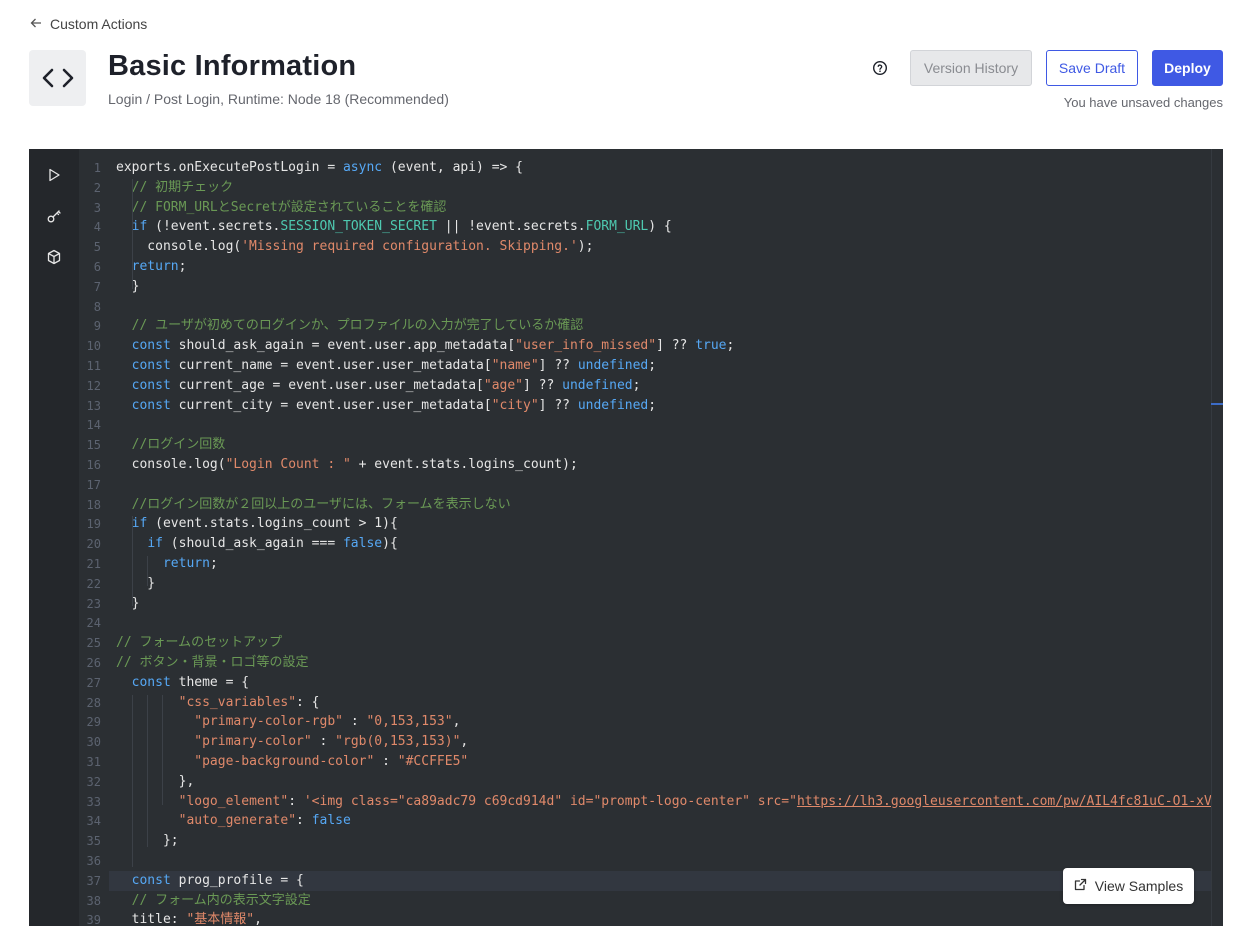 Image resolution: width=1244 pixels, height=940 pixels. I want to click on code-line: return;, so click(151, 267).